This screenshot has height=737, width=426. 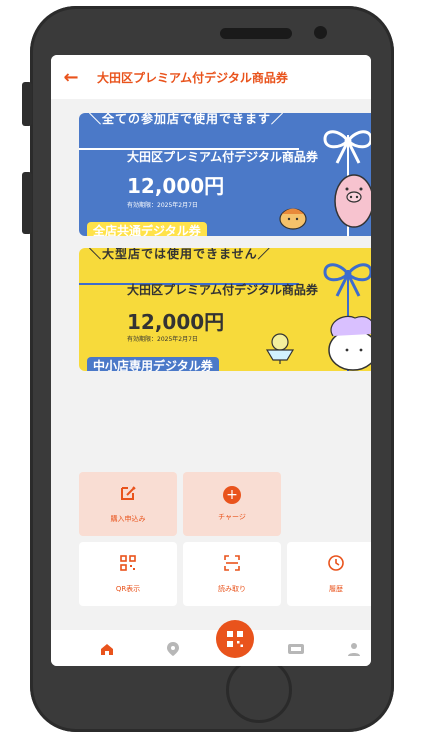 I want to click on charge-button: + チャージ, so click(x=232, y=504).